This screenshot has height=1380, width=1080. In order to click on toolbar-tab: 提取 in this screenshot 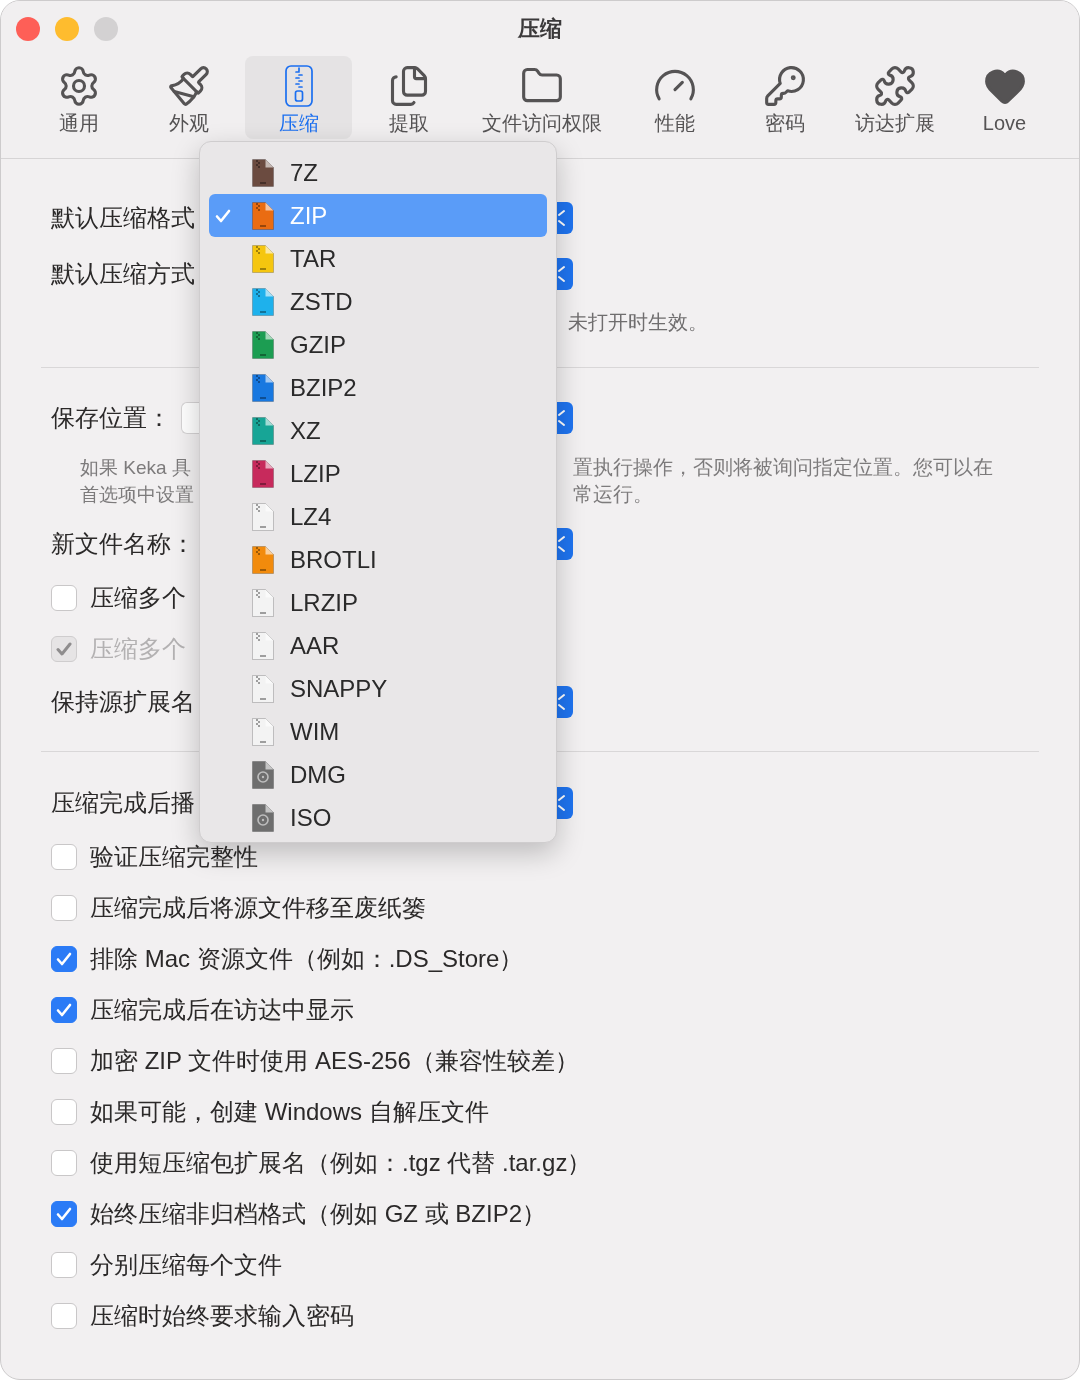, I will do `click(408, 97)`.